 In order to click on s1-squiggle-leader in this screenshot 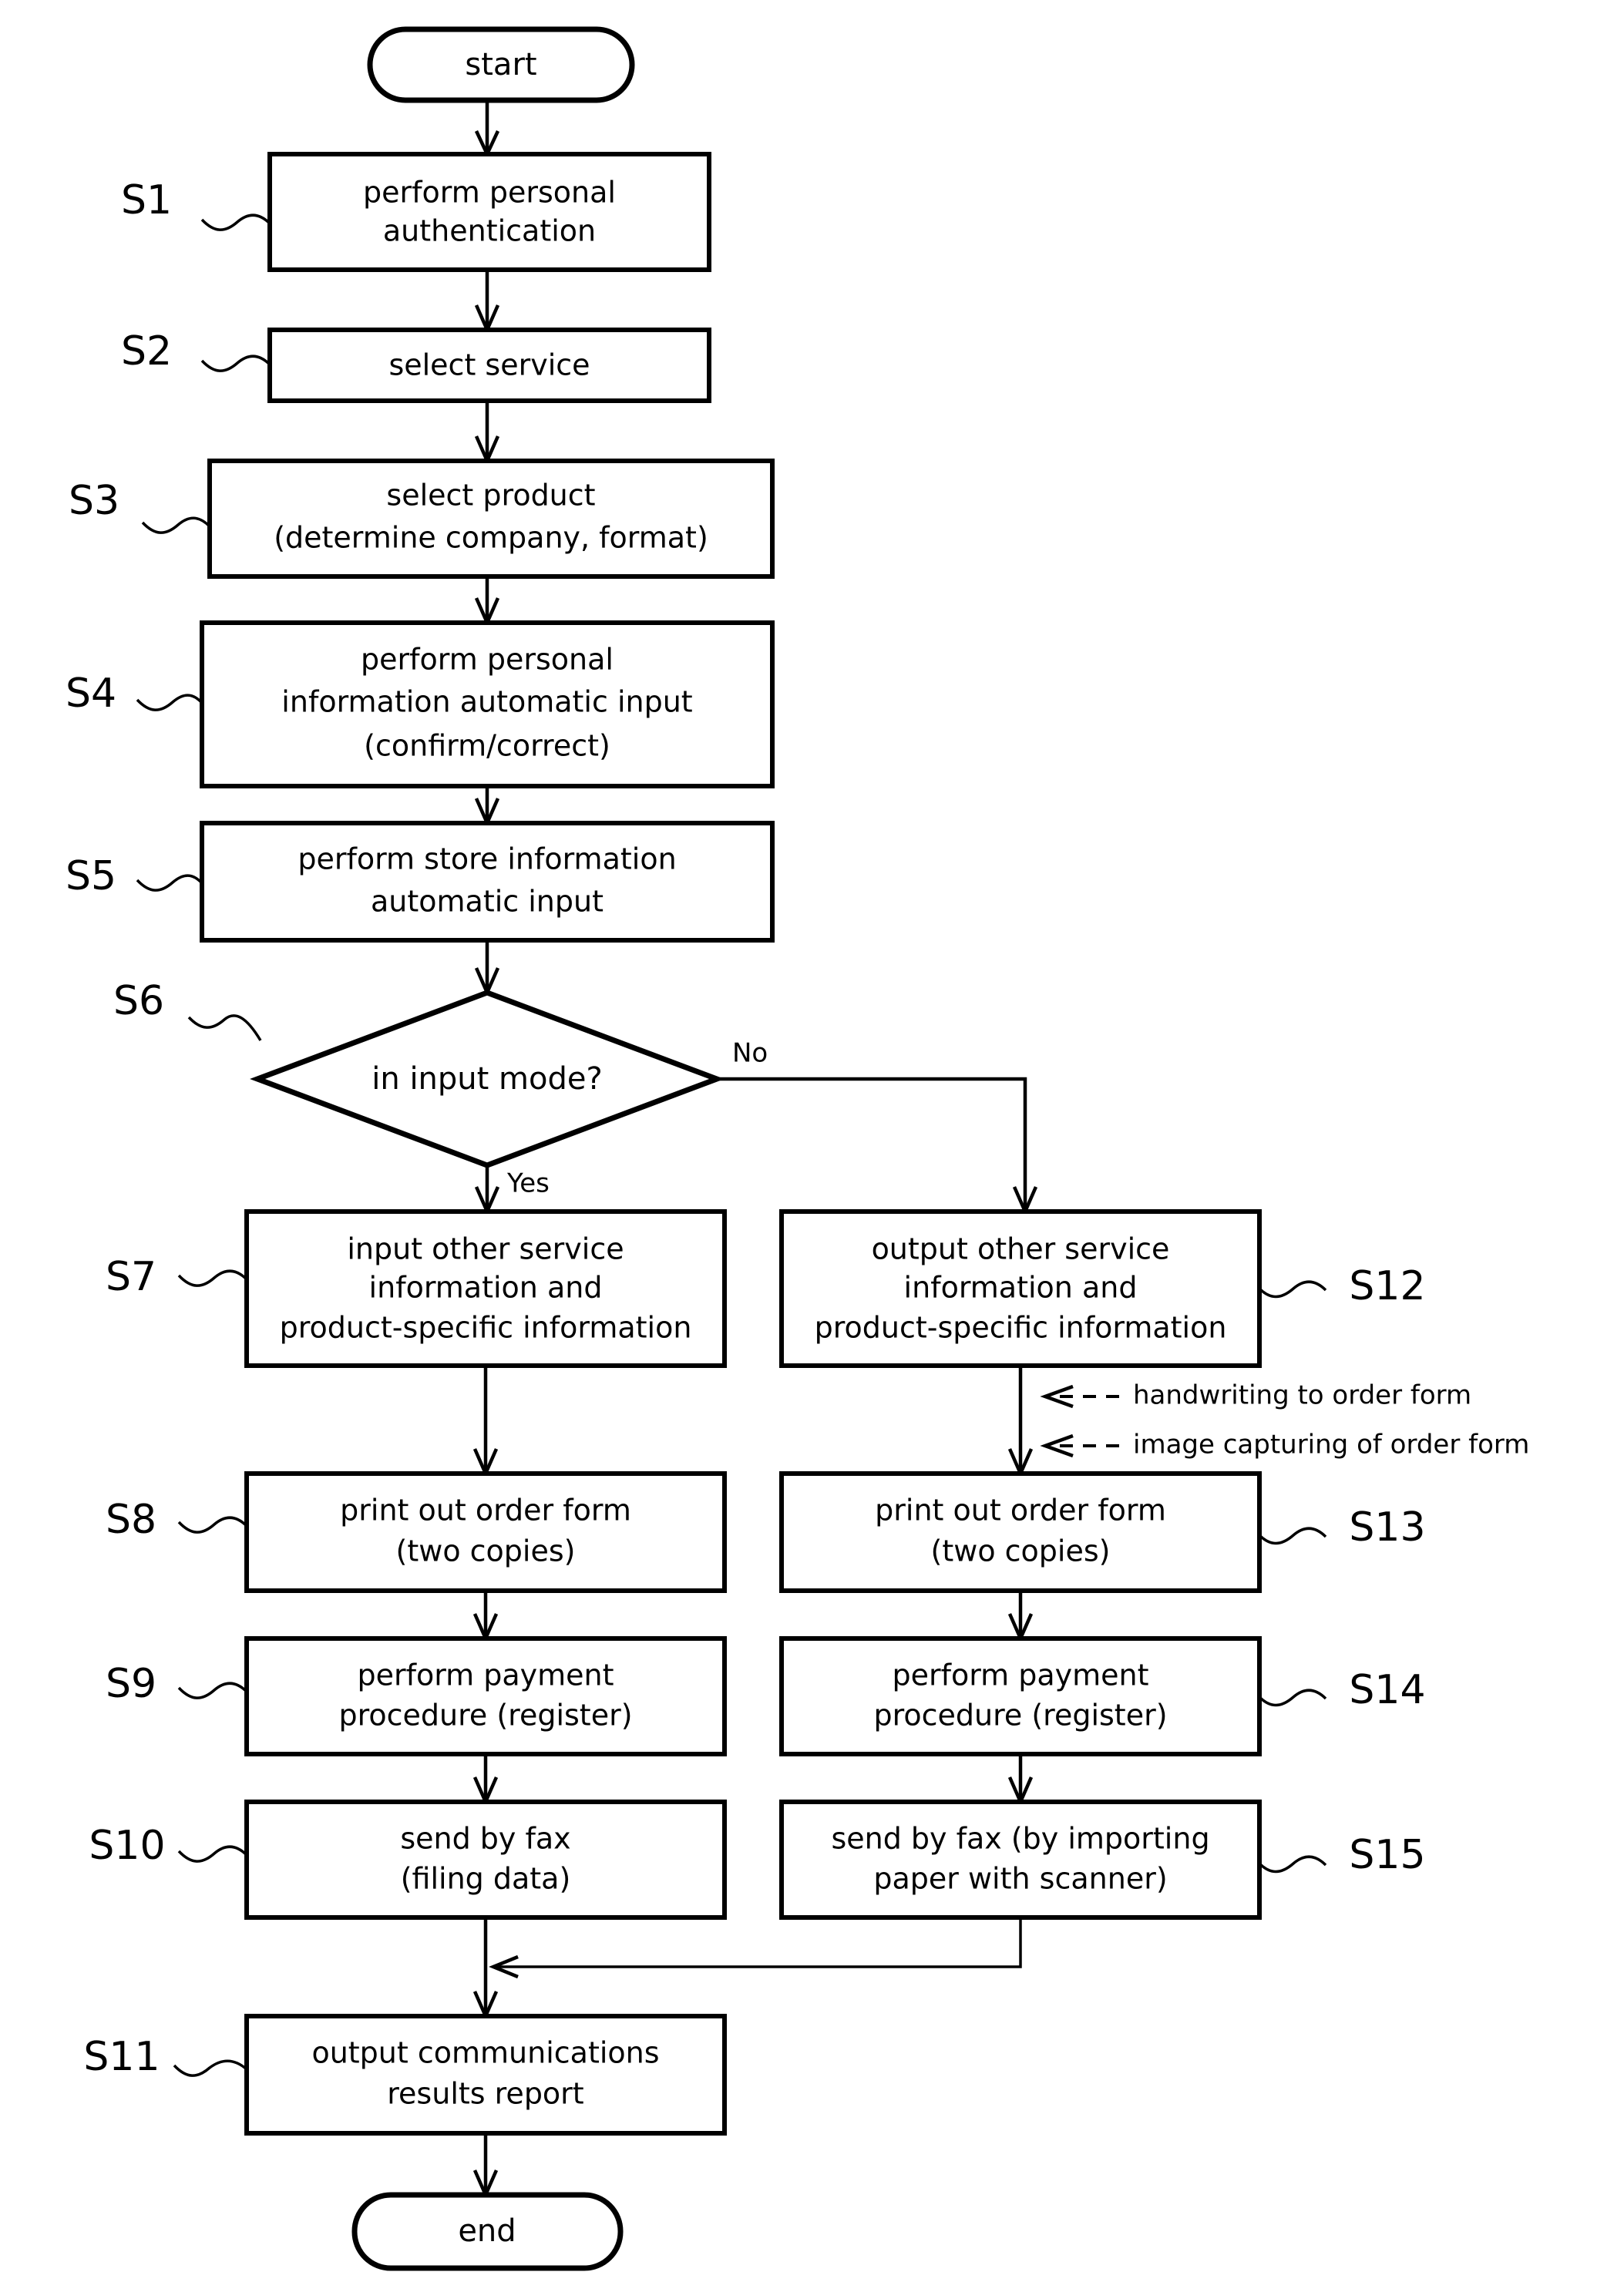, I will do `click(235, 222)`.